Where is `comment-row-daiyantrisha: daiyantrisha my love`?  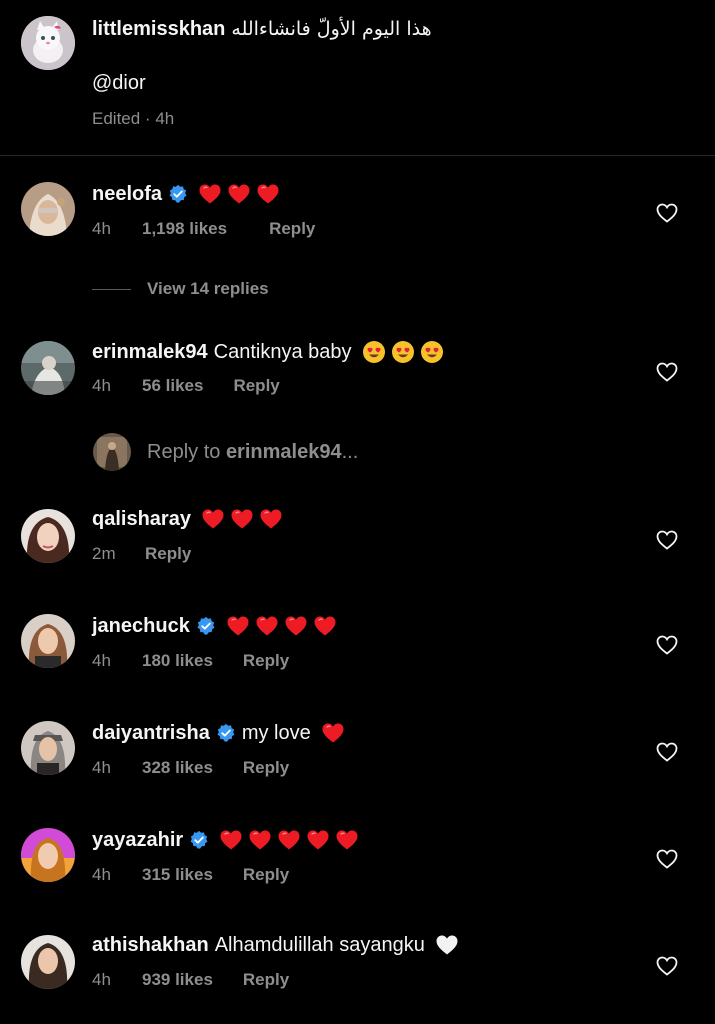
comment-row-daiyantrisha: daiyantrisha my love is located at coordinates (221, 733).